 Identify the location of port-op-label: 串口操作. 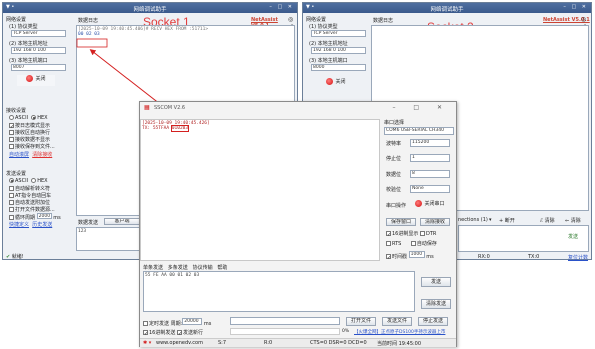
(396, 206).